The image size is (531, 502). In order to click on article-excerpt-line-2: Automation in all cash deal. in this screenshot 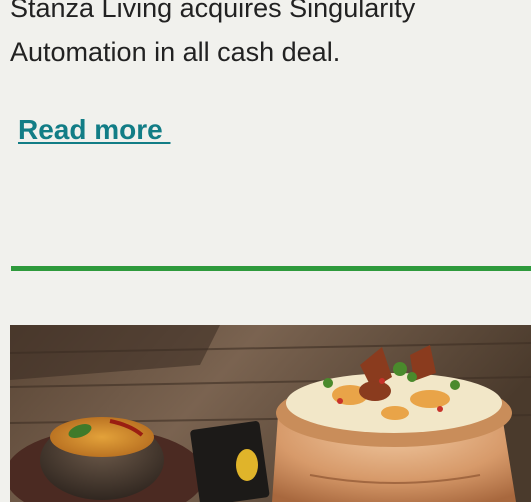, I will do `click(175, 52)`.